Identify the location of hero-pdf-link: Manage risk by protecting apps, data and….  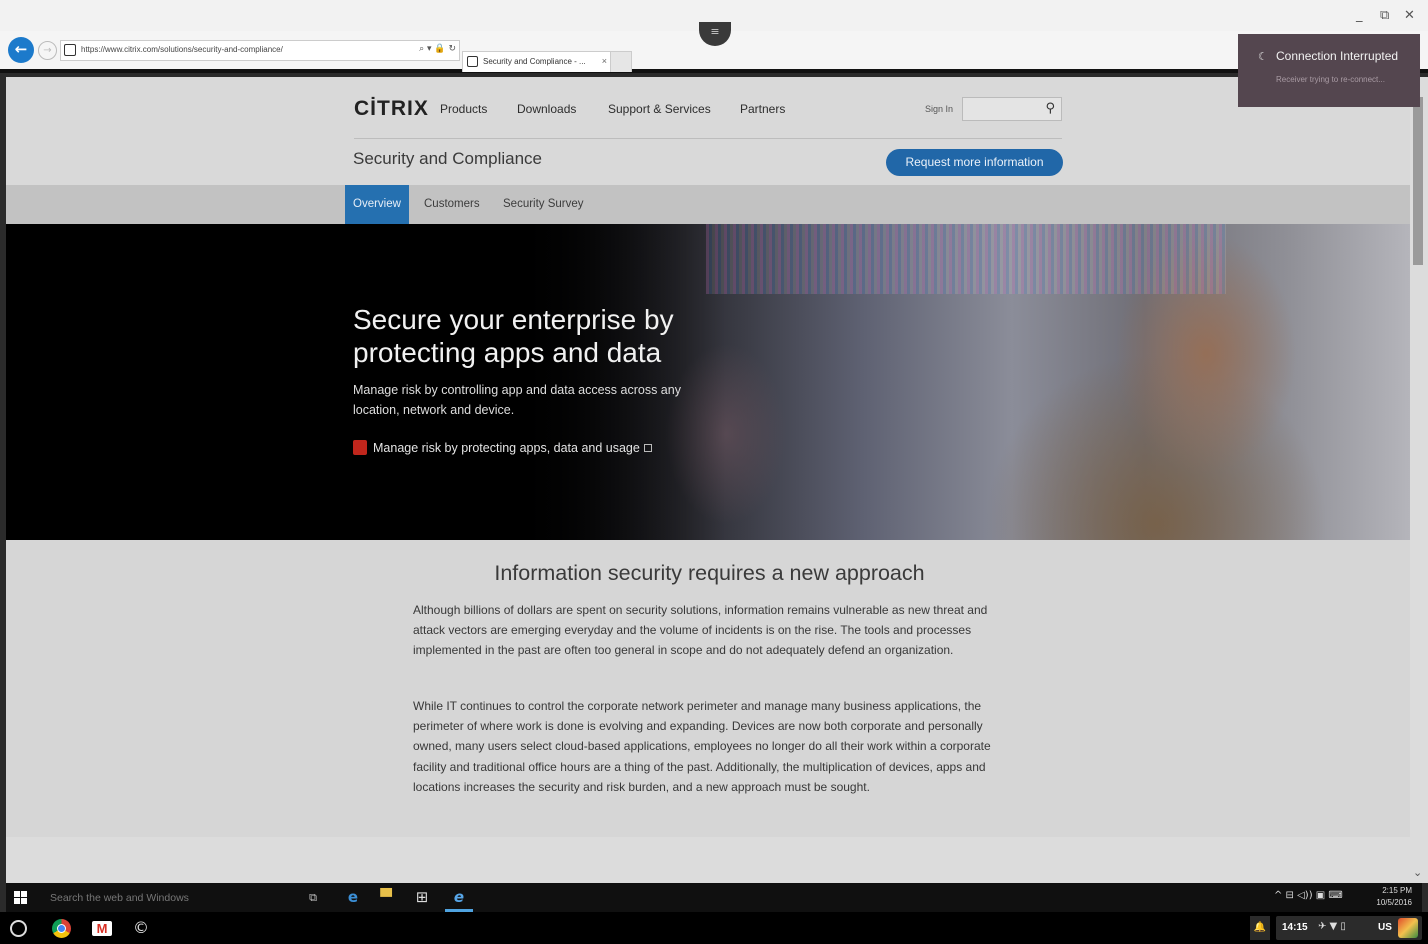
(502, 448).